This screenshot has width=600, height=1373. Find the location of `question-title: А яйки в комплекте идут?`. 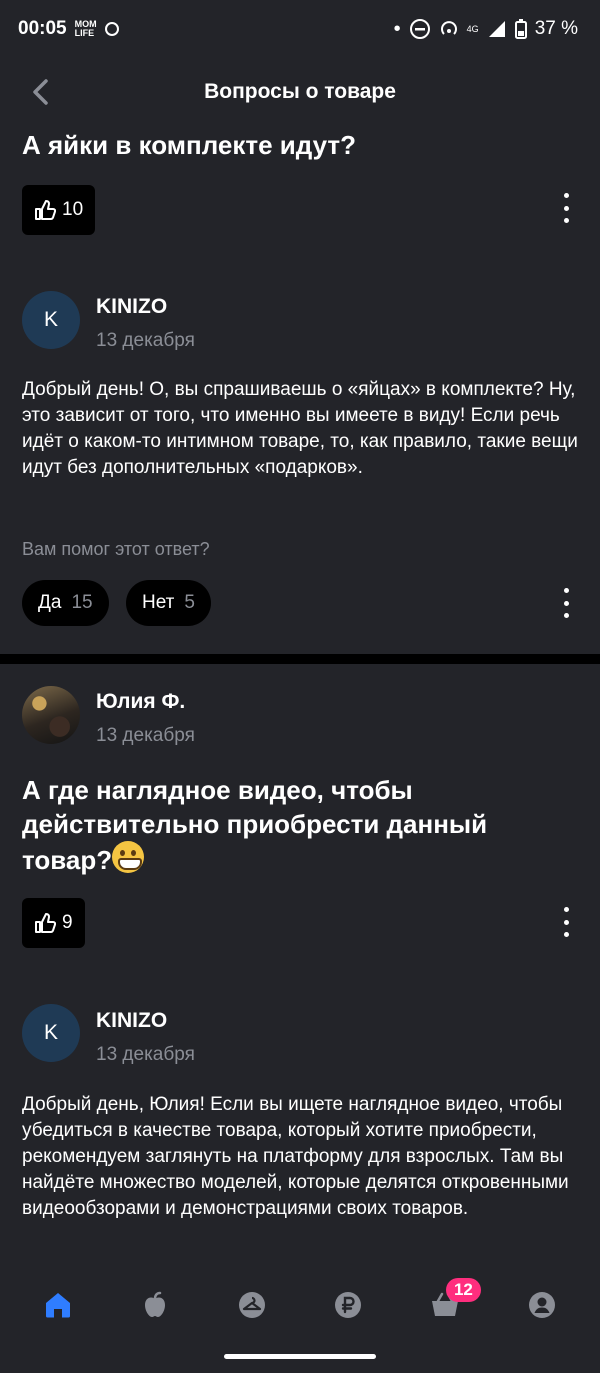

question-title: А яйки в комплекте идут? is located at coordinates (189, 145).